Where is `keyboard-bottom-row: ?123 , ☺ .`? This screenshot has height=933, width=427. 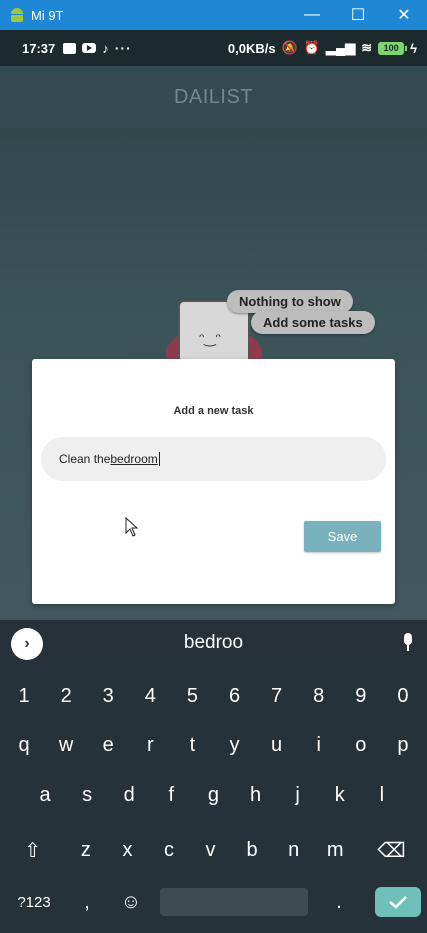 keyboard-bottom-row: ?123 , ☺ . is located at coordinates (213, 902).